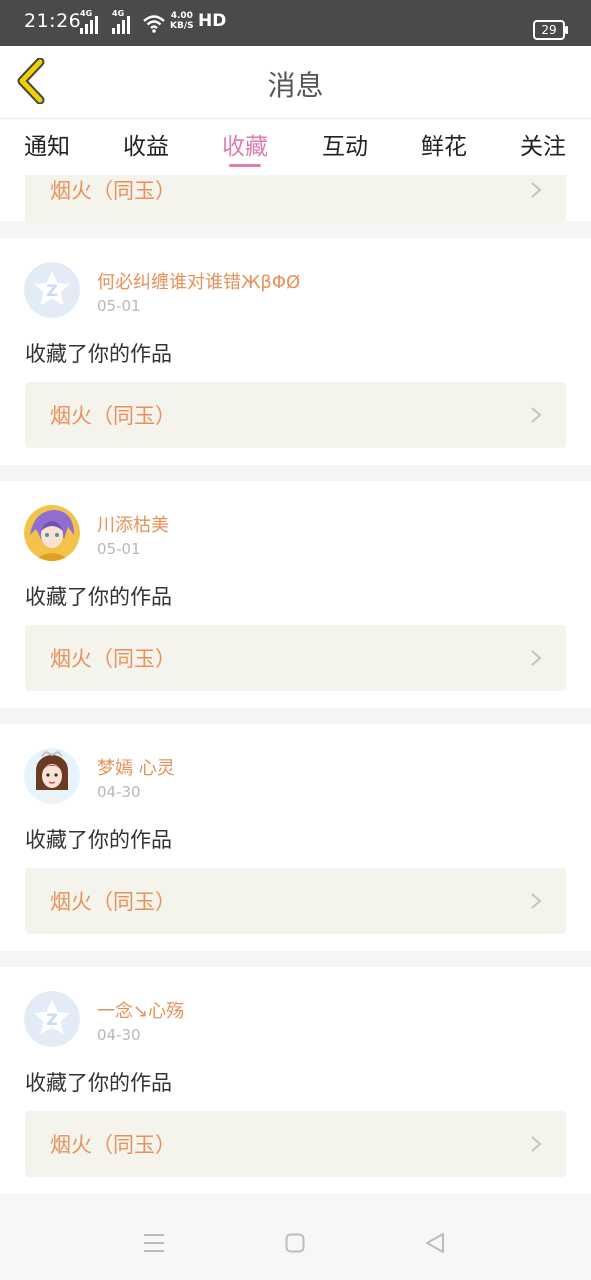 The image size is (591, 1280). Describe the element at coordinates (444, 144) in the screenshot. I see `tab-flowers: 鲜花` at that location.